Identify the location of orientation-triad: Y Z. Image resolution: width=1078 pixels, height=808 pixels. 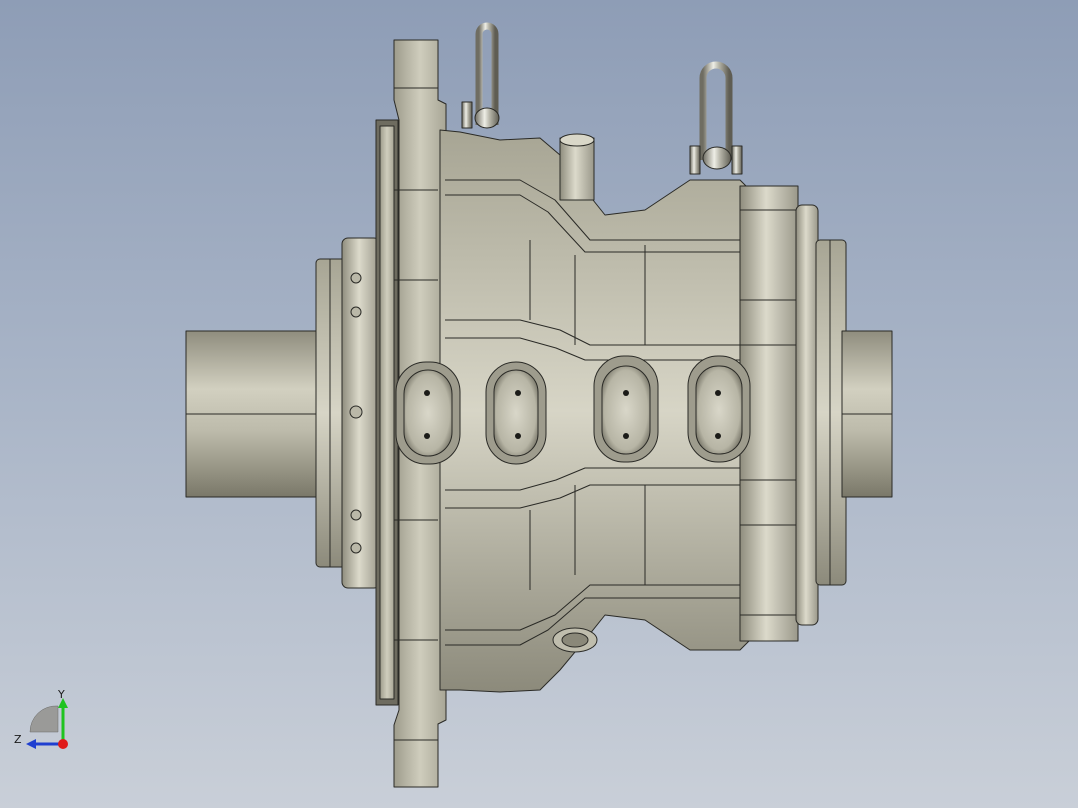
(41, 718).